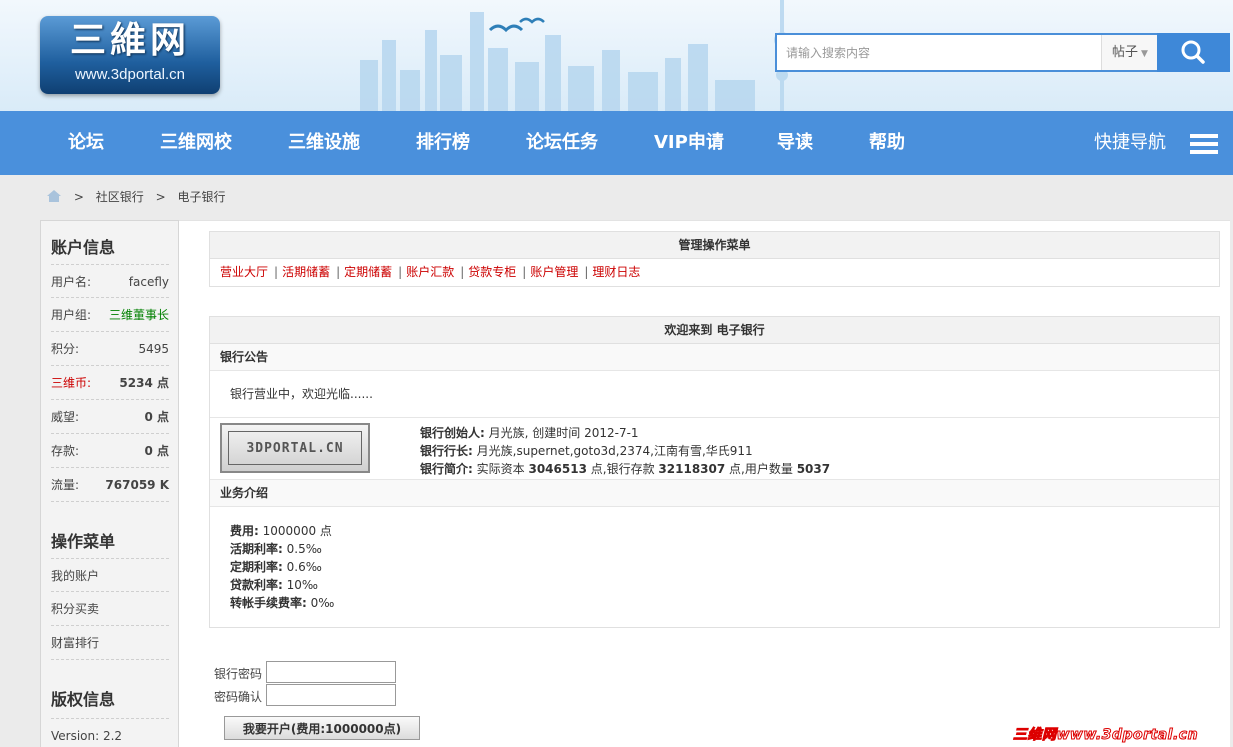 Image resolution: width=1233 pixels, height=747 pixels. Describe the element at coordinates (1130, 143) in the screenshot. I see `quick-nav-label: 快捷导航` at that location.